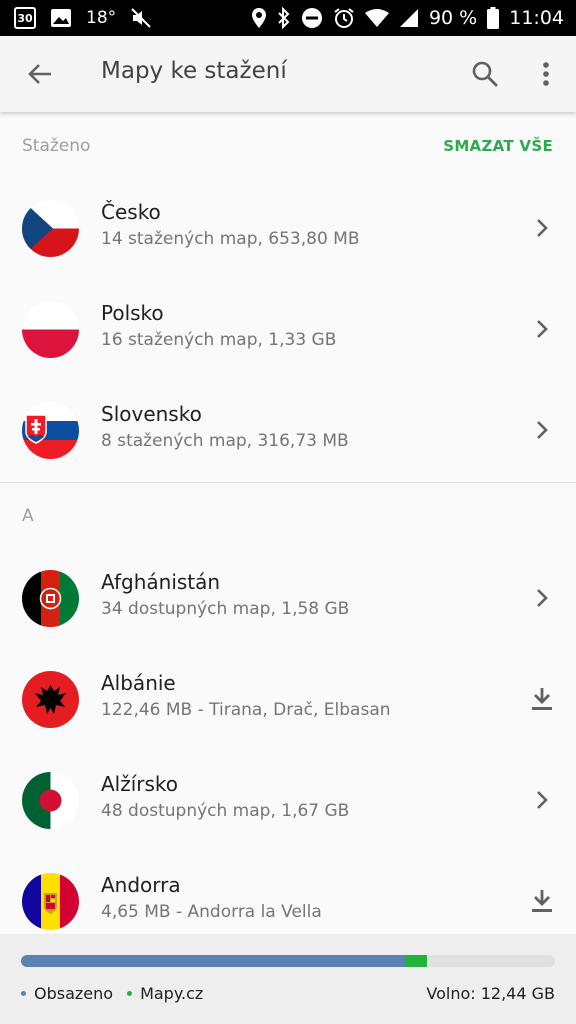  Describe the element at coordinates (61, 18) in the screenshot. I see `image-icon` at that location.